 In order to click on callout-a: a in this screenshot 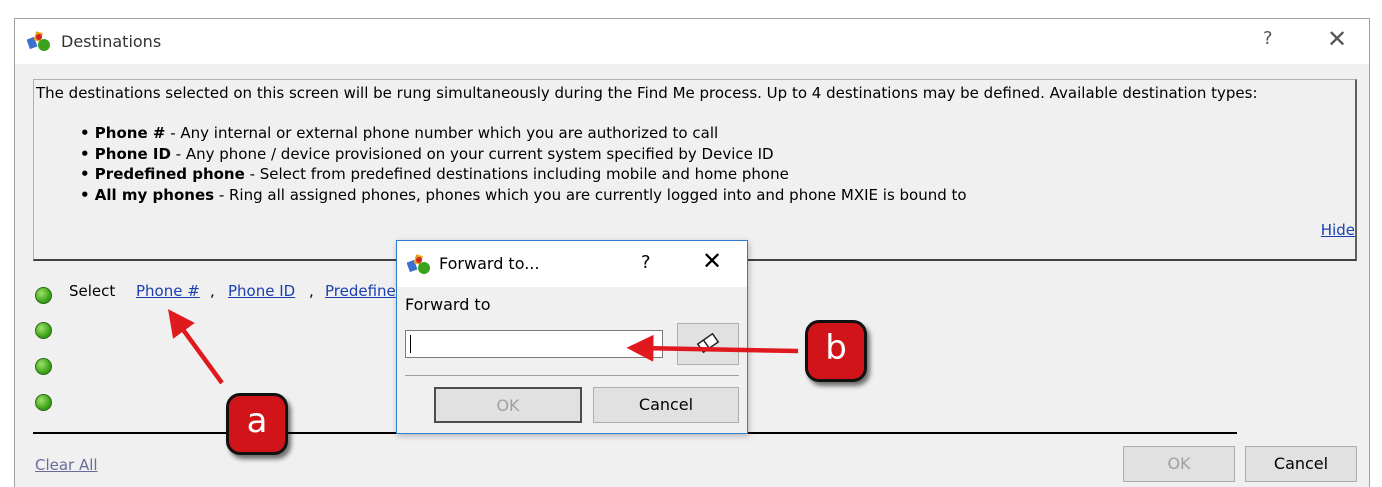, I will do `click(257, 424)`.